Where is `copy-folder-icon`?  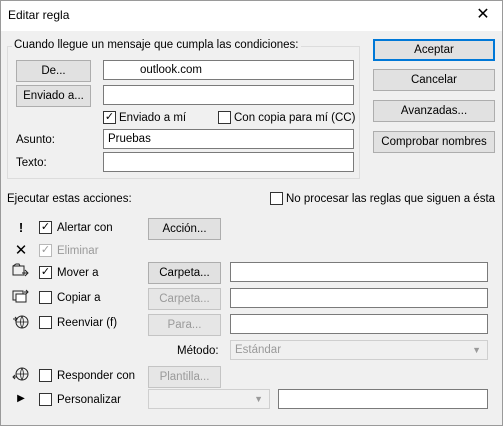
copy-folder-icon is located at coordinates (21, 298).